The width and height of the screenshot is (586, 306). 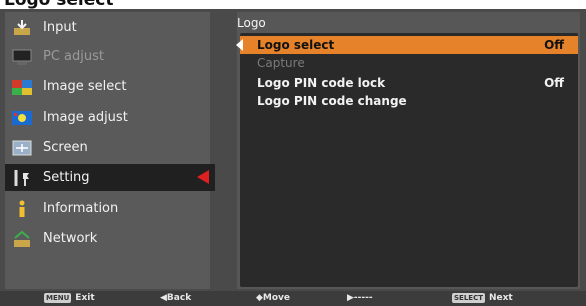 I want to click on footer-hints: MENU Exit ◀Back ◆Move ▶----- SELECT Next, so click(x=293, y=298).